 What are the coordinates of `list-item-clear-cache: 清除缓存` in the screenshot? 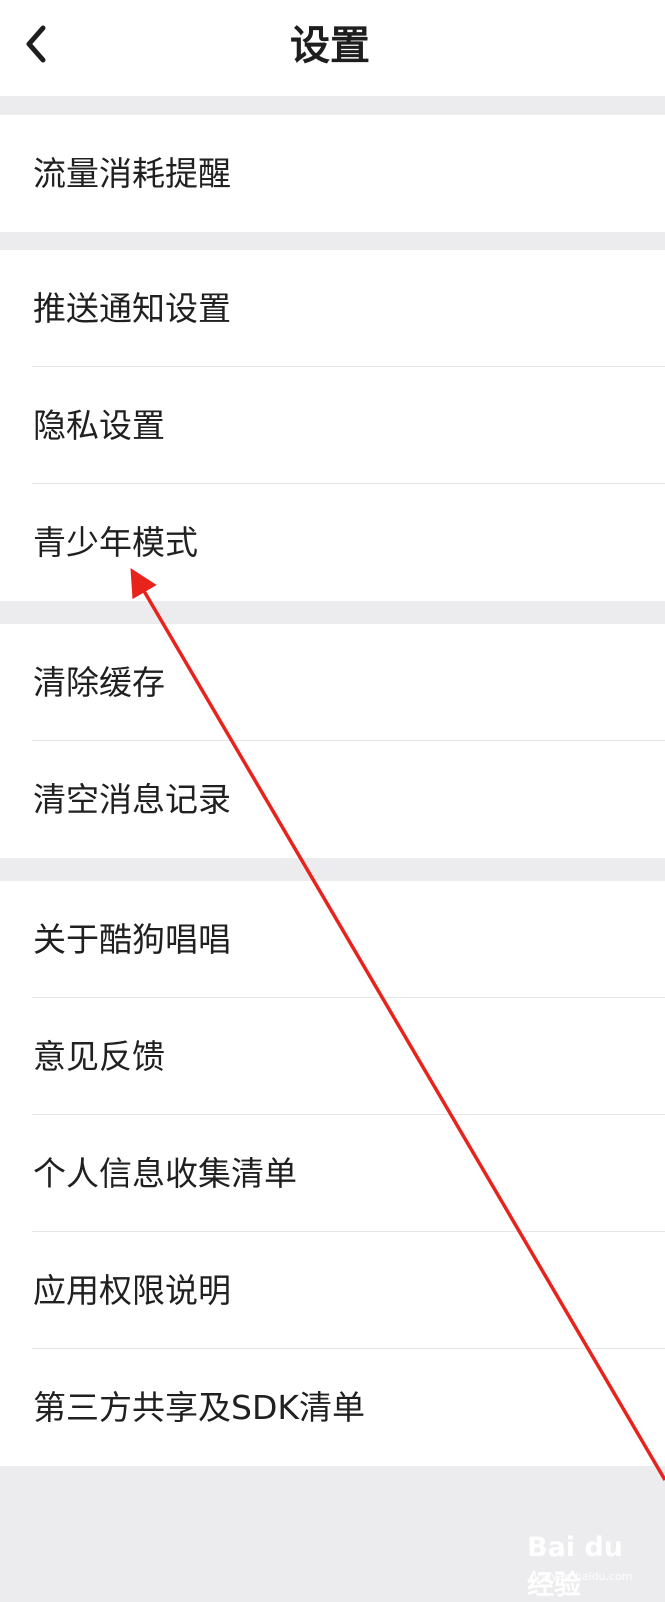 It's located at (332, 682).